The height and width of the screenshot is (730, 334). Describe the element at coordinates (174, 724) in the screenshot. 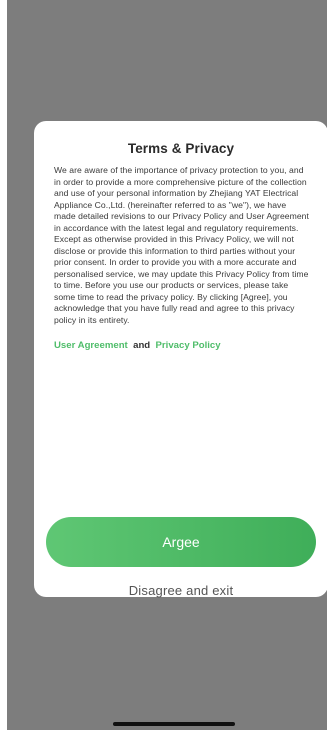

I see `home-indicator` at that location.